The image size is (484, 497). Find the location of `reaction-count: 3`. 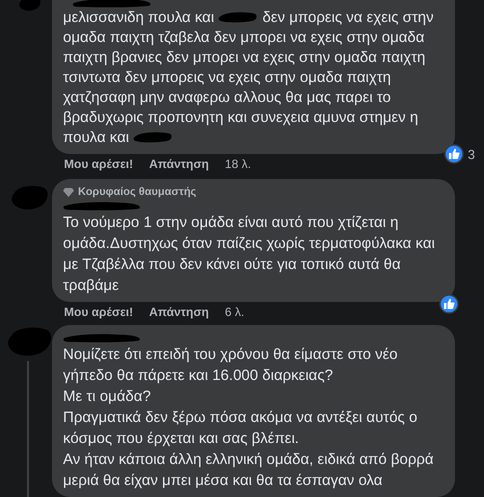

reaction-count: 3 is located at coordinates (471, 154).